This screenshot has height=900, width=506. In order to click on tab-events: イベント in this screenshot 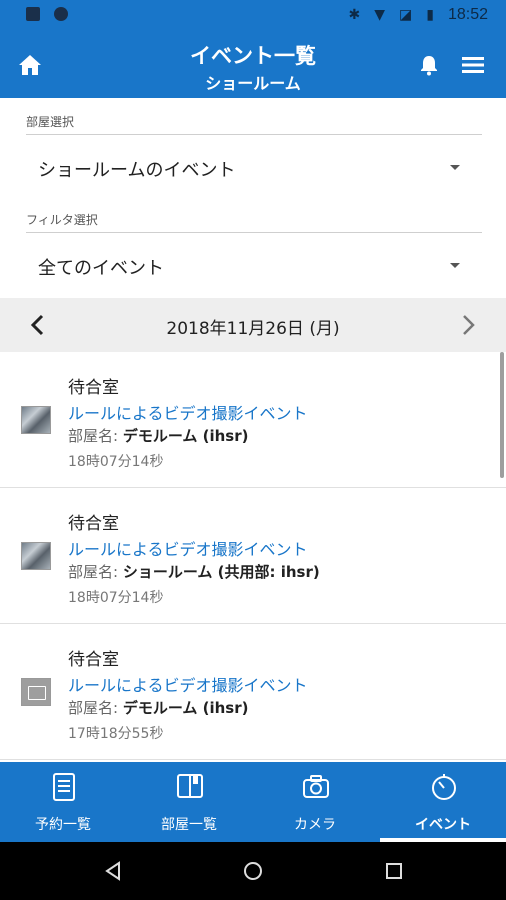, I will do `click(443, 802)`.